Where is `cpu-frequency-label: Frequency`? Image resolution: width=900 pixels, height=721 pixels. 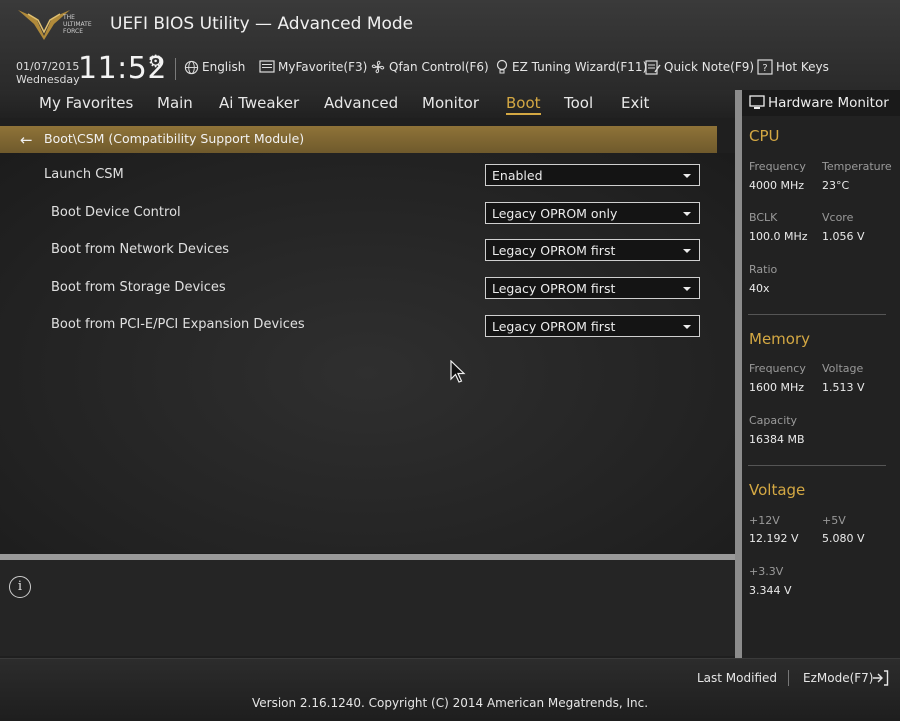
cpu-frequency-label: Frequency is located at coordinates (777, 166).